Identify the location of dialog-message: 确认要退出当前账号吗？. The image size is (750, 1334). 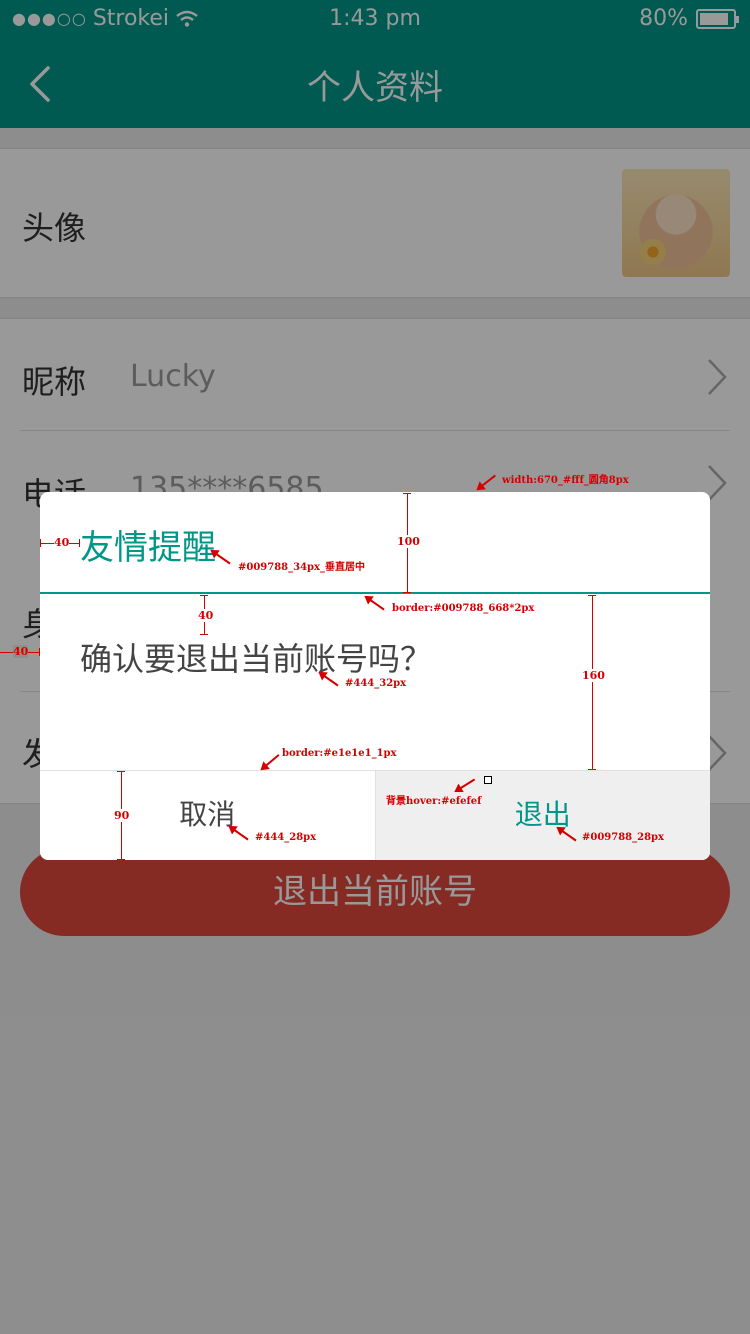
(256, 659).